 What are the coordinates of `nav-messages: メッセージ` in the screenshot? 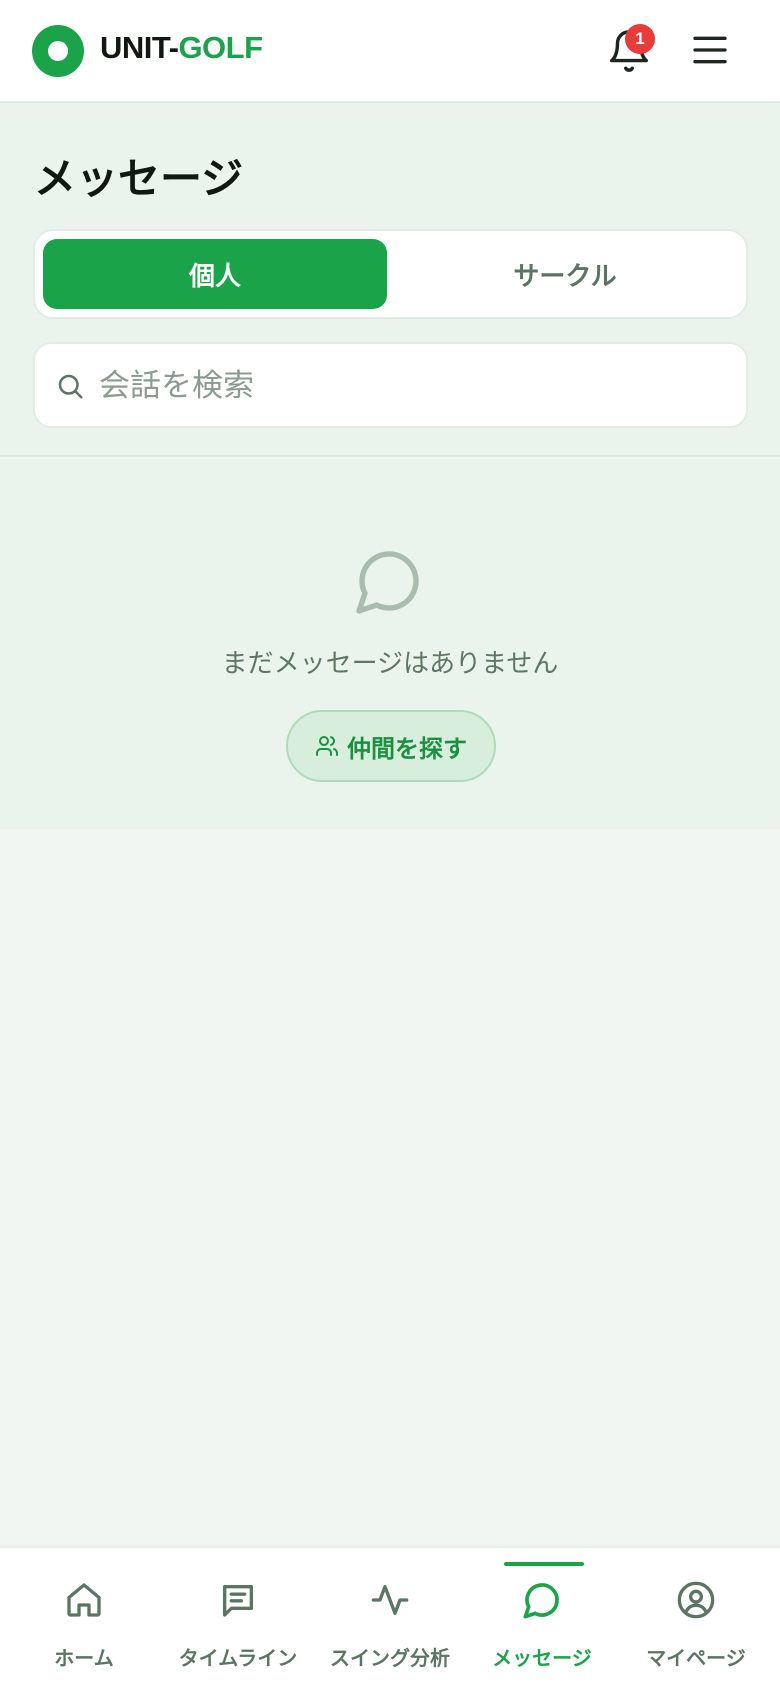 It's located at (542, 1618).